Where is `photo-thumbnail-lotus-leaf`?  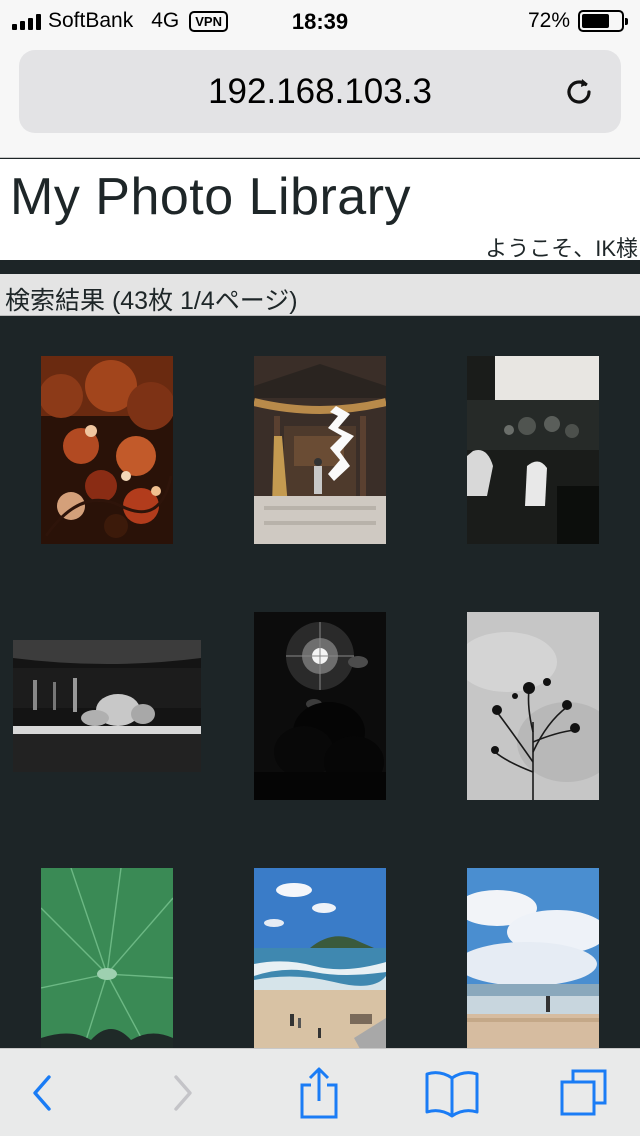
photo-thumbnail-lotus-leaf is located at coordinates (107, 958).